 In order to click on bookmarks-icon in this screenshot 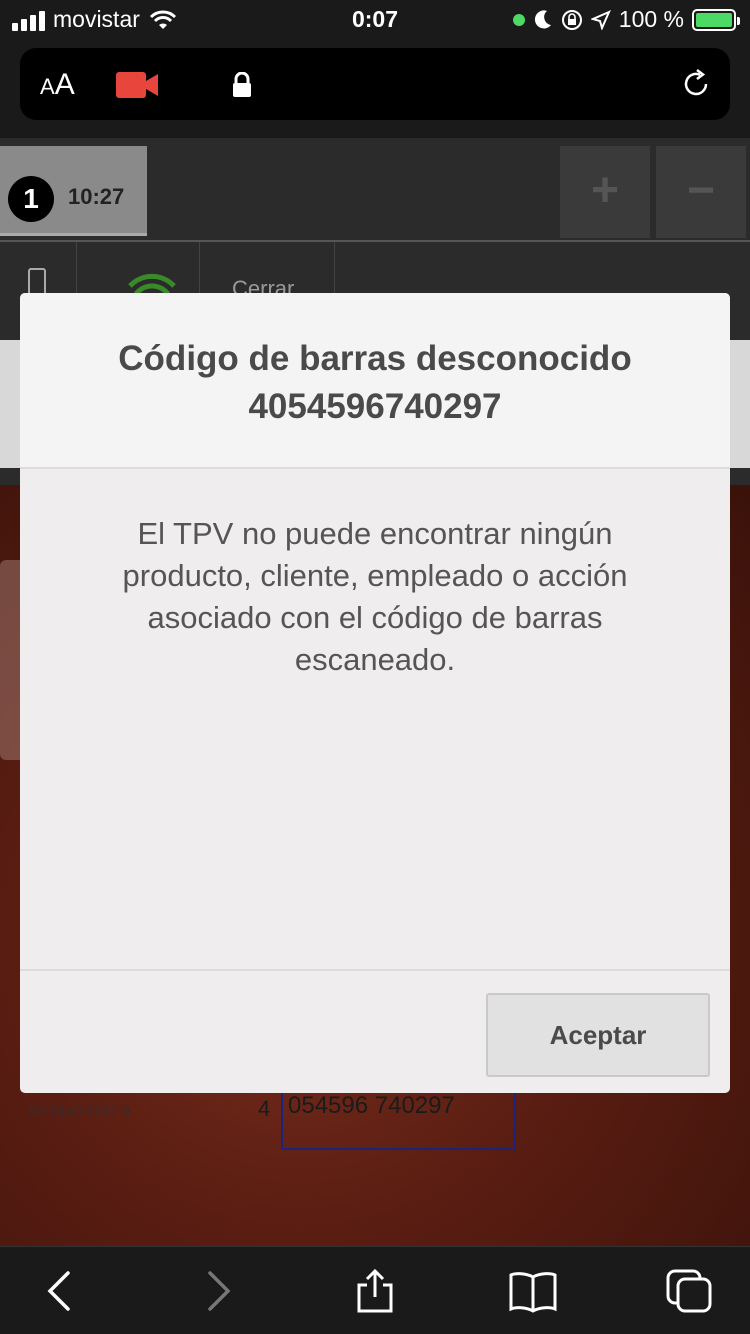, I will do `click(533, 1291)`.